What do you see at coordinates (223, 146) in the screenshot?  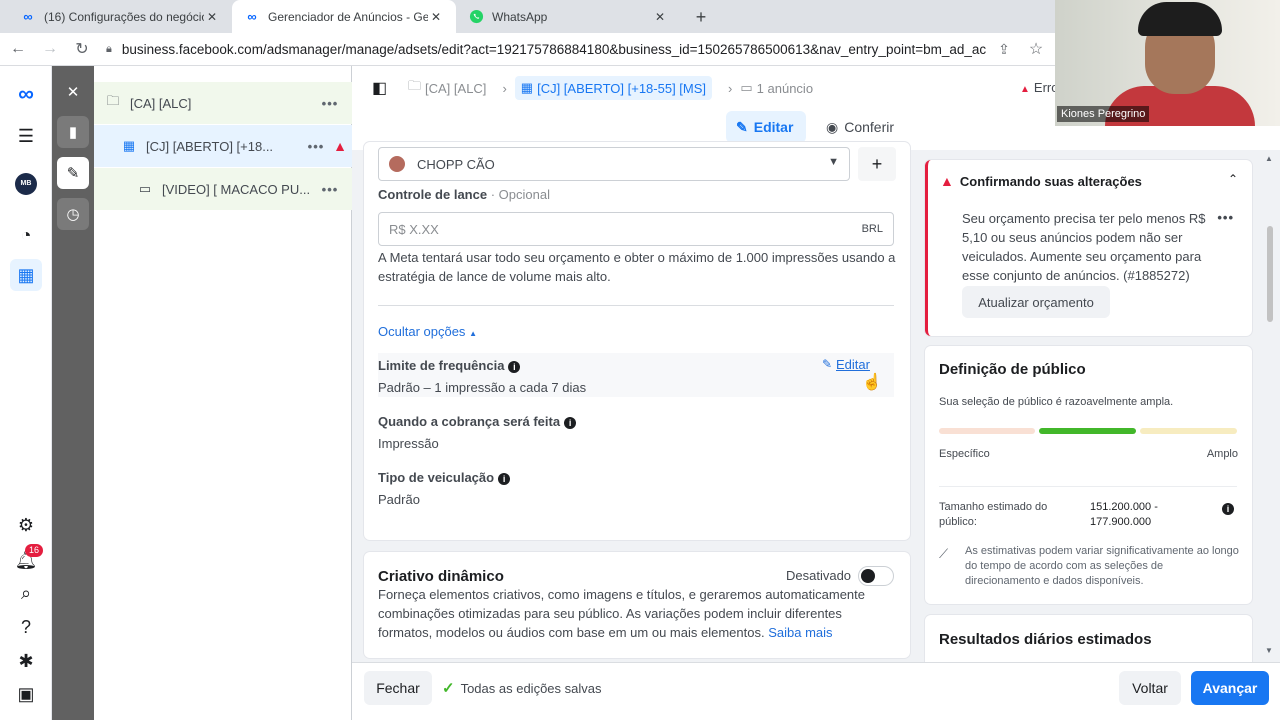 I see `tree-item-adset: ▦ [CJ] [ABERTO] [+18... ••• ▲` at bounding box center [223, 146].